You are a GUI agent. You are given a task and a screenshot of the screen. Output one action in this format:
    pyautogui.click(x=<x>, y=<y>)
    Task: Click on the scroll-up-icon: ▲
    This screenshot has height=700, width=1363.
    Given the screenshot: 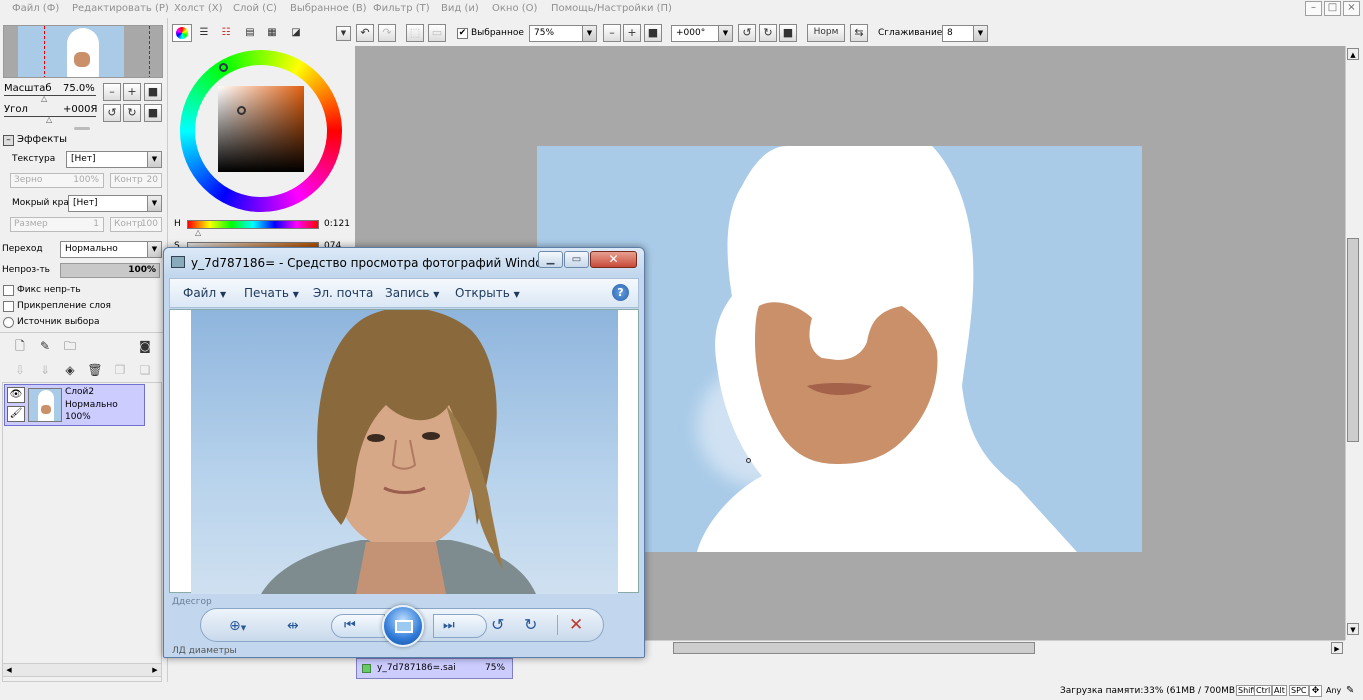 What is the action you would take?
    pyautogui.click(x=1353, y=54)
    